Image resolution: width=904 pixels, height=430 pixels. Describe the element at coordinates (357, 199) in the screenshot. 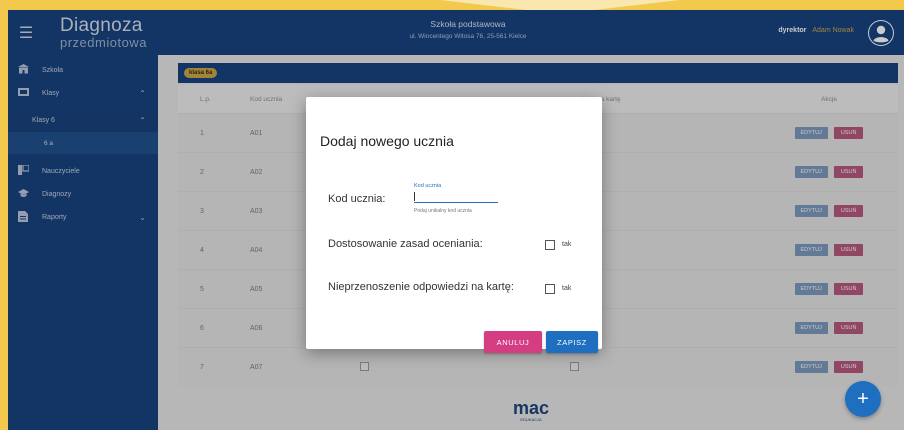

I see `student-code-label: Kod ucznia:` at that location.